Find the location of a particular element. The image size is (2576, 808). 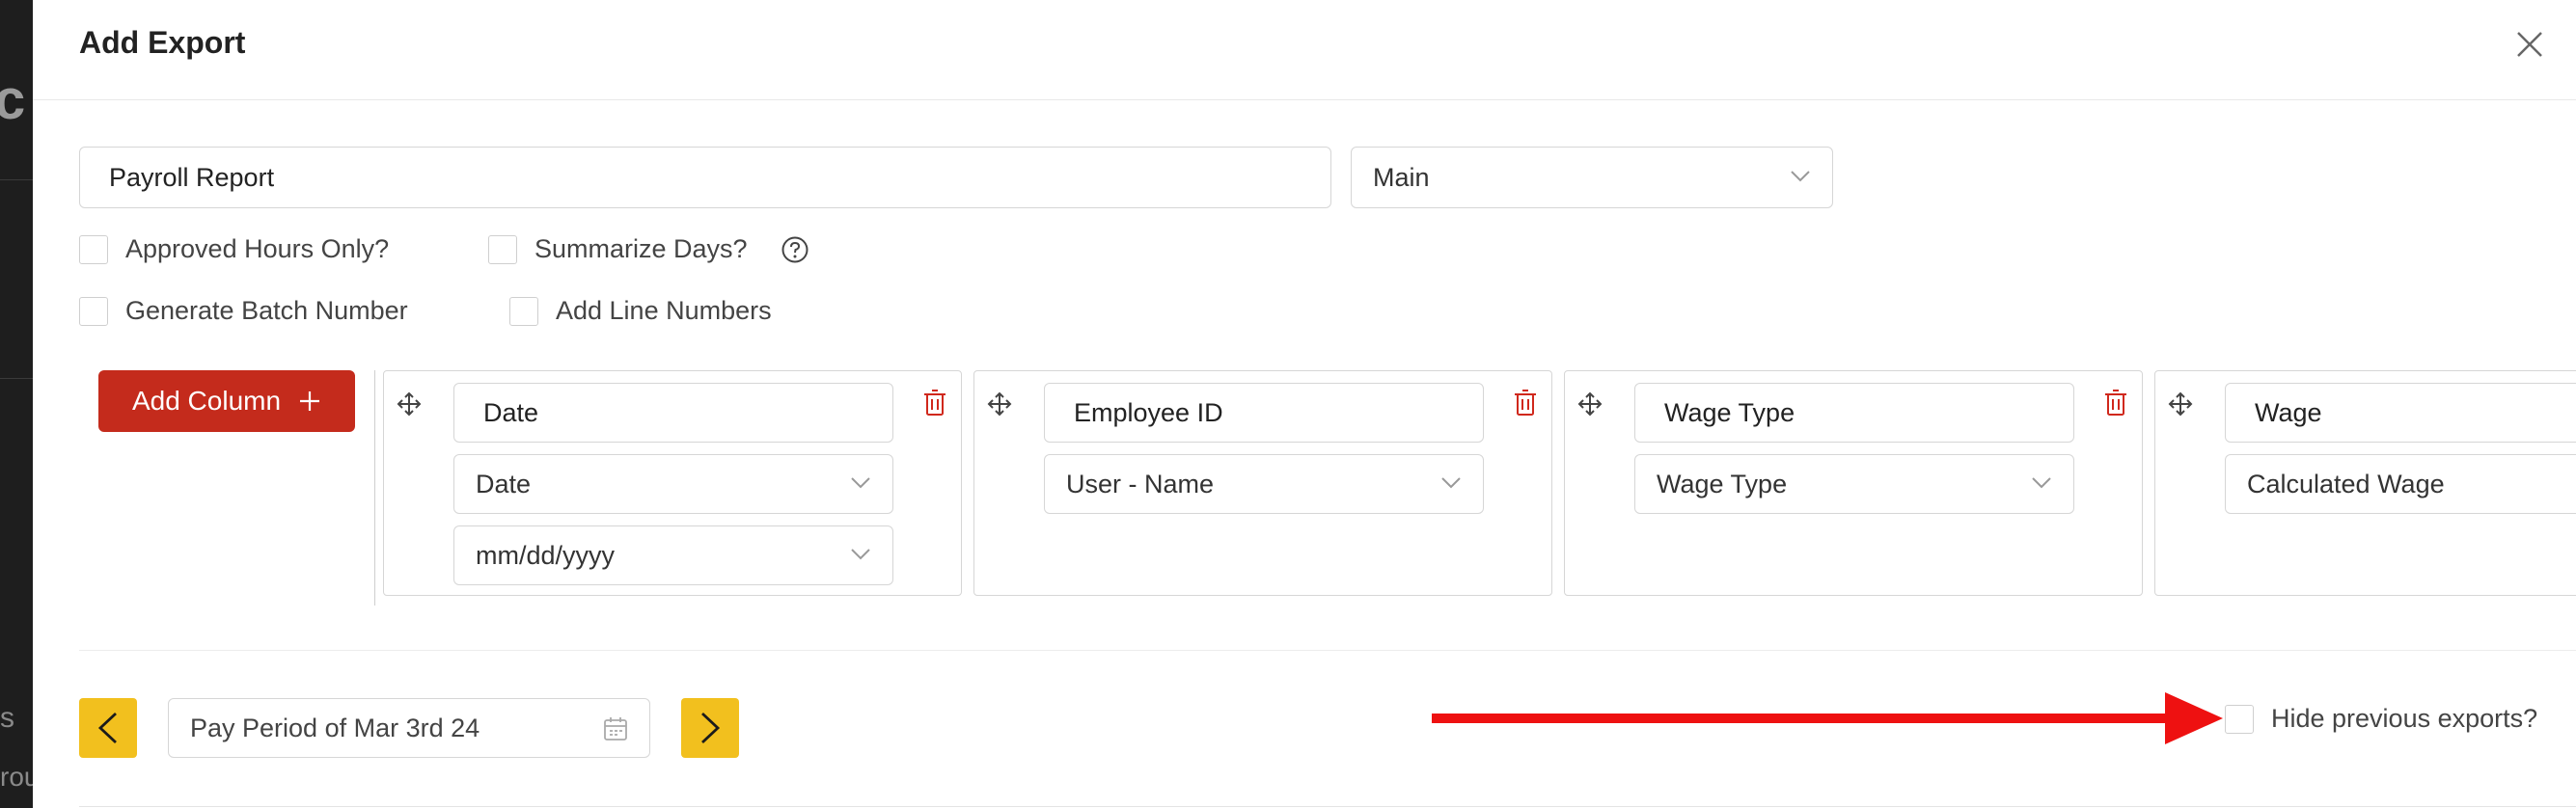

summarize-days-checkbox is located at coordinates (503, 249).